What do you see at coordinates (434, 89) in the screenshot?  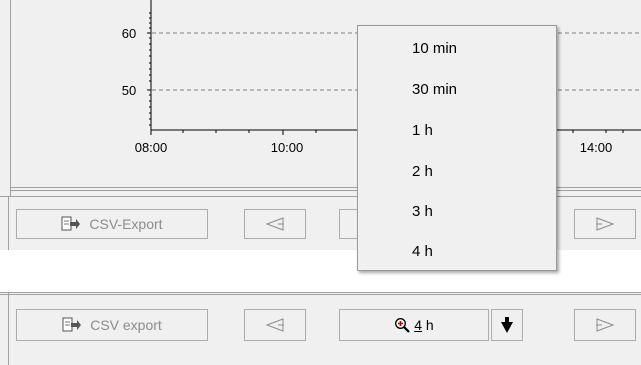 I see `menu-item-30-min: 30 min` at bounding box center [434, 89].